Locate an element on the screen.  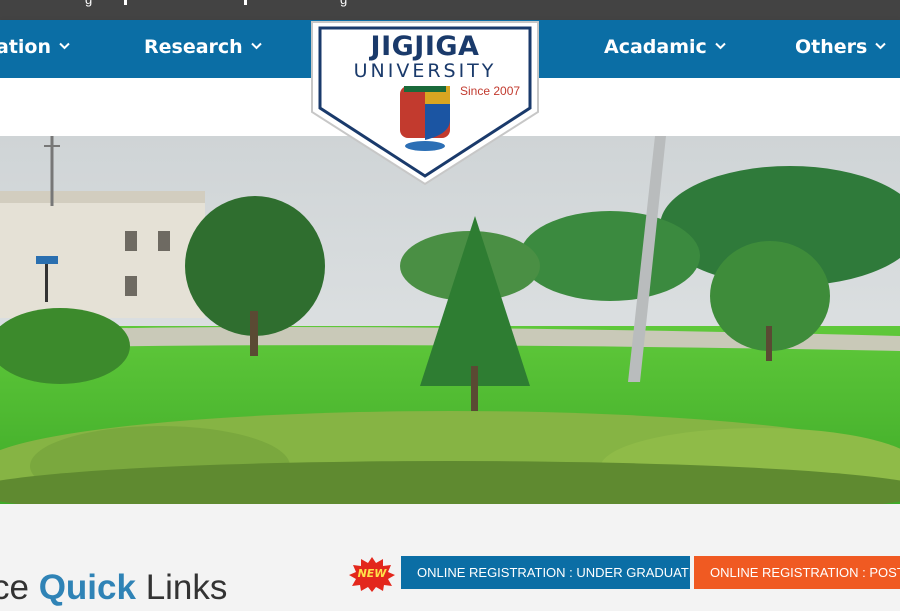
nav-item-label: Research is located at coordinates (193, 47).